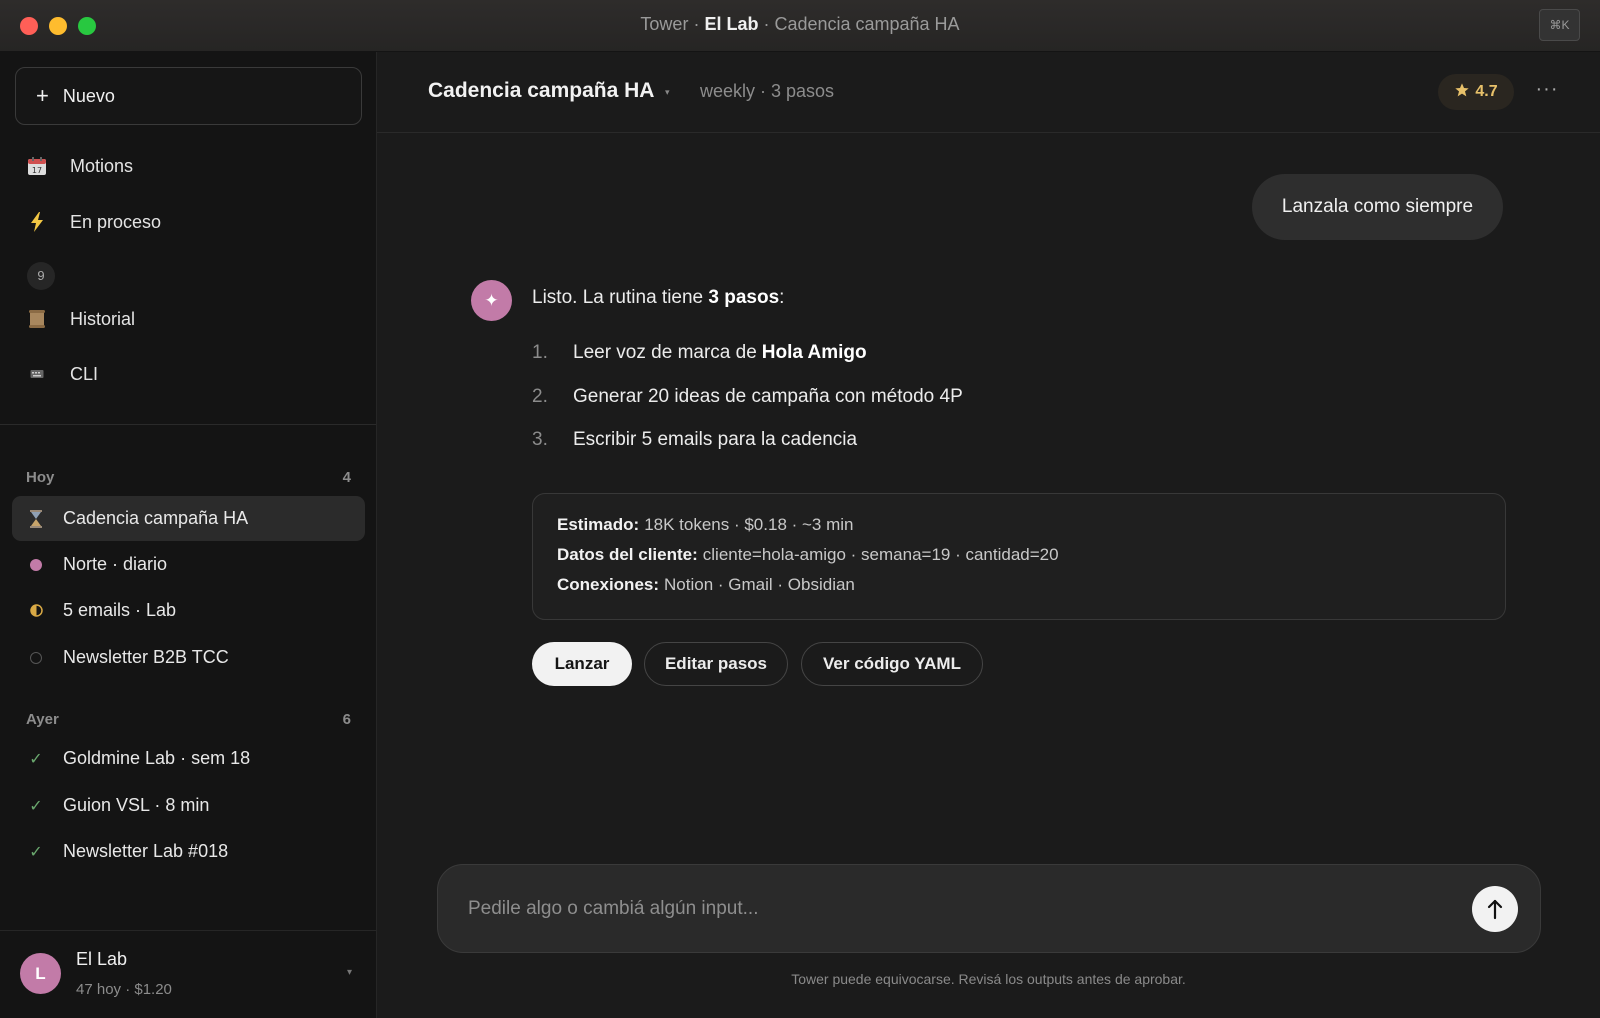  Describe the element at coordinates (346, 477) in the screenshot. I see `section-count: 4` at that location.